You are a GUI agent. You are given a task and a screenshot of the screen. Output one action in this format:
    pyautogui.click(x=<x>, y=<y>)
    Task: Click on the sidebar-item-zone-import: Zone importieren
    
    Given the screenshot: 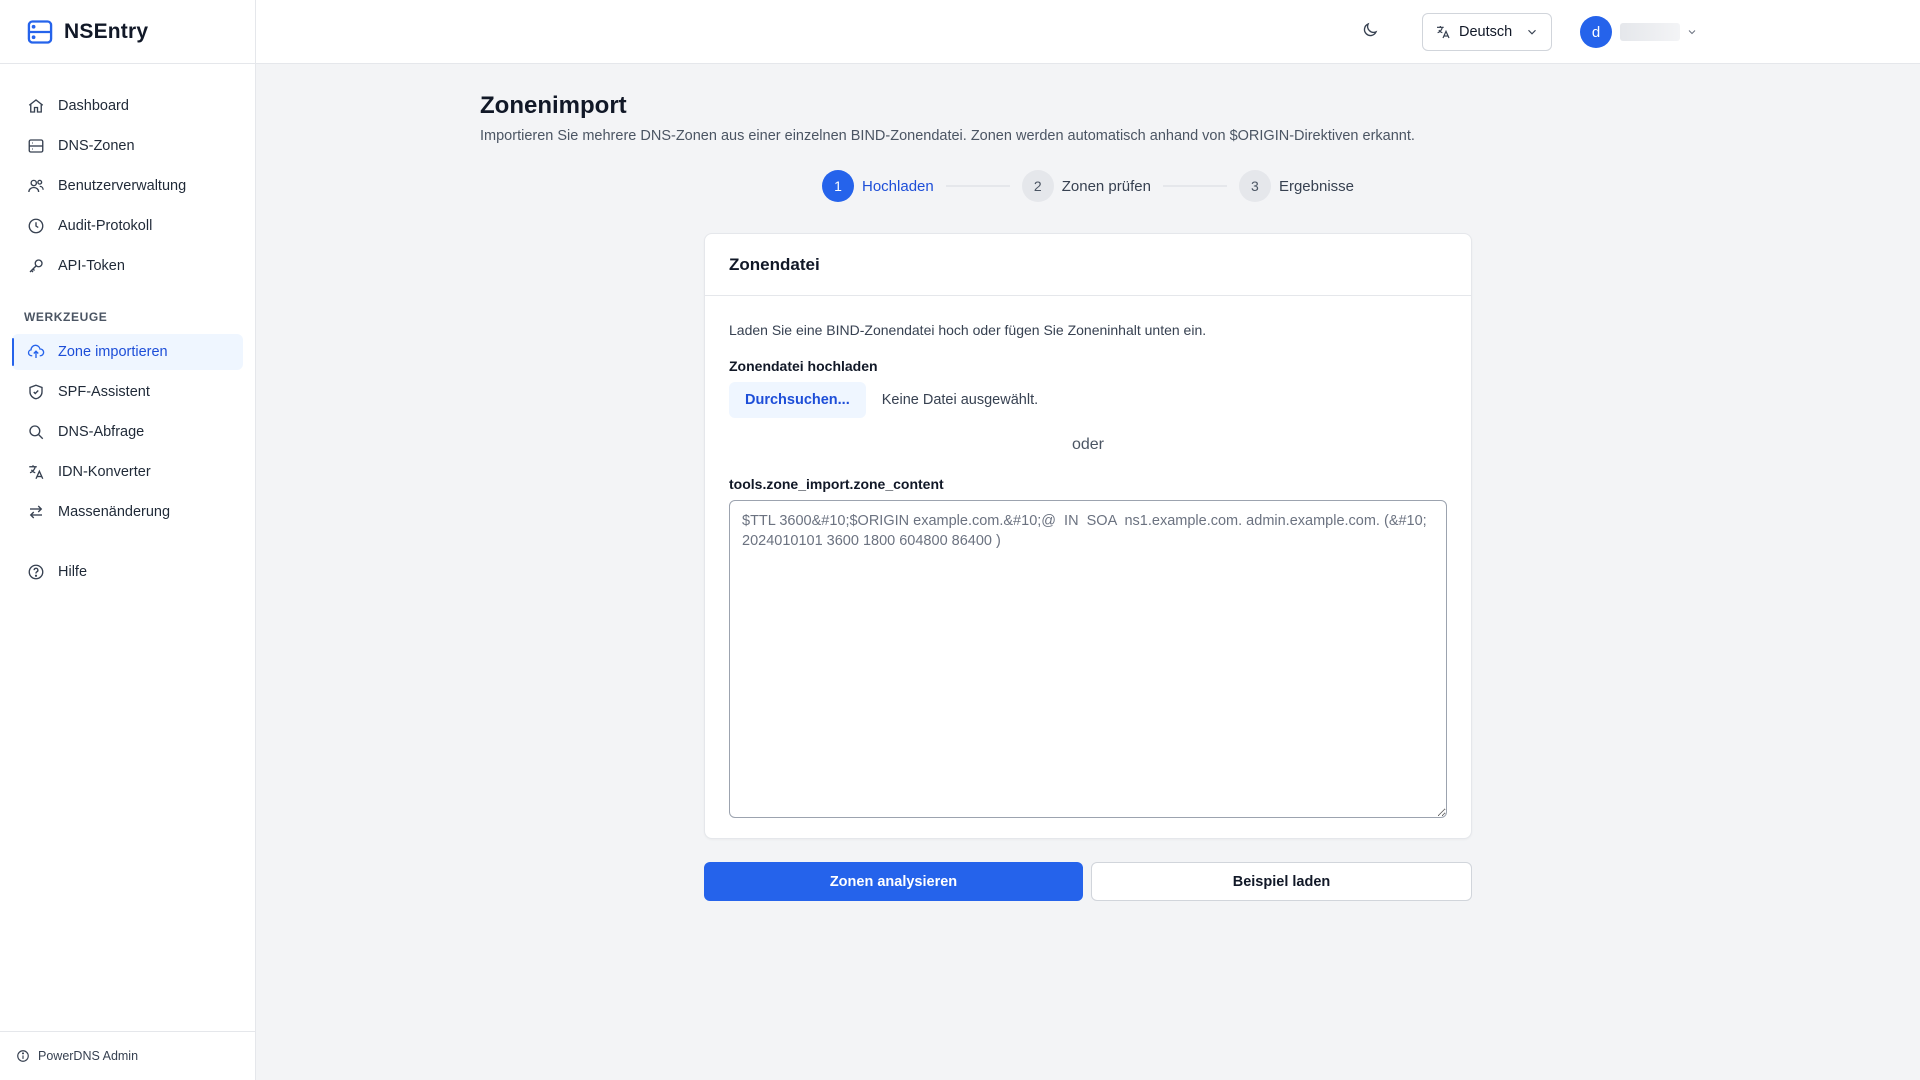 What is the action you would take?
    pyautogui.click(x=127, y=352)
    